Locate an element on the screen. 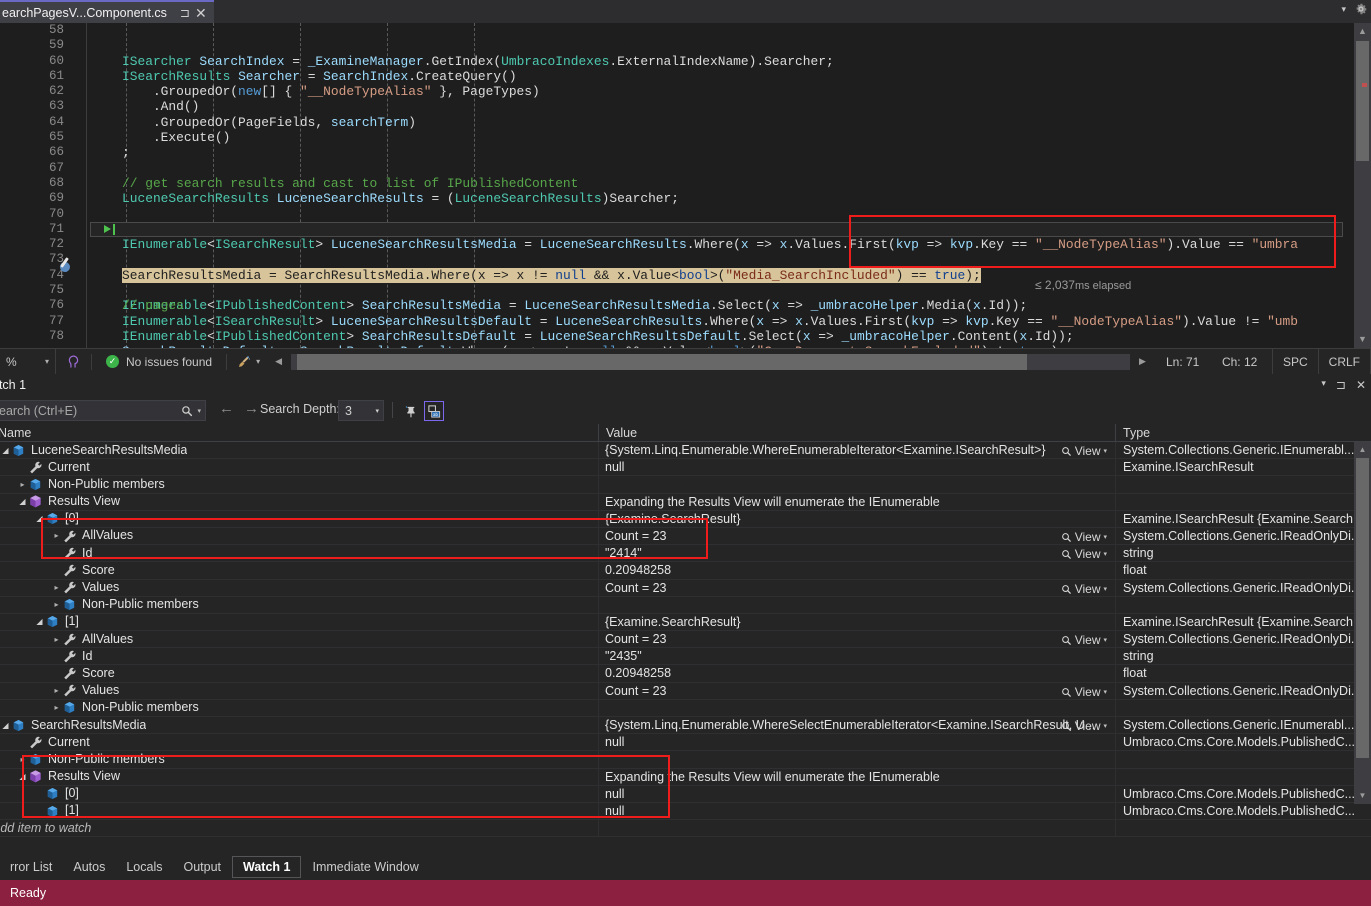  watch-cell-value: Count = 23 View ▾ is located at coordinates (856, 639).